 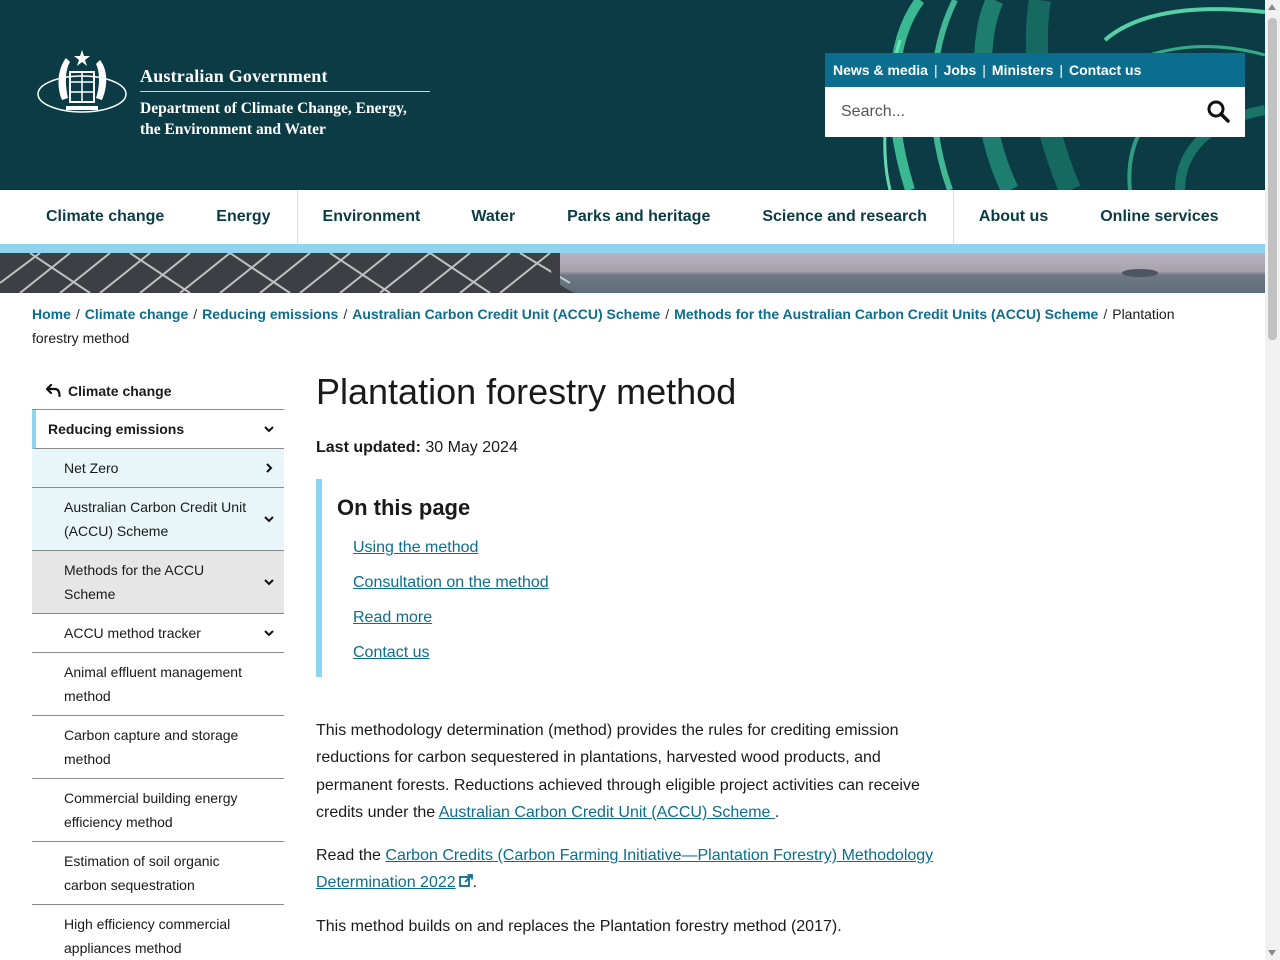 I want to click on breadcrumb-reducing-emissions: Reducing emissions, so click(x=270, y=314).